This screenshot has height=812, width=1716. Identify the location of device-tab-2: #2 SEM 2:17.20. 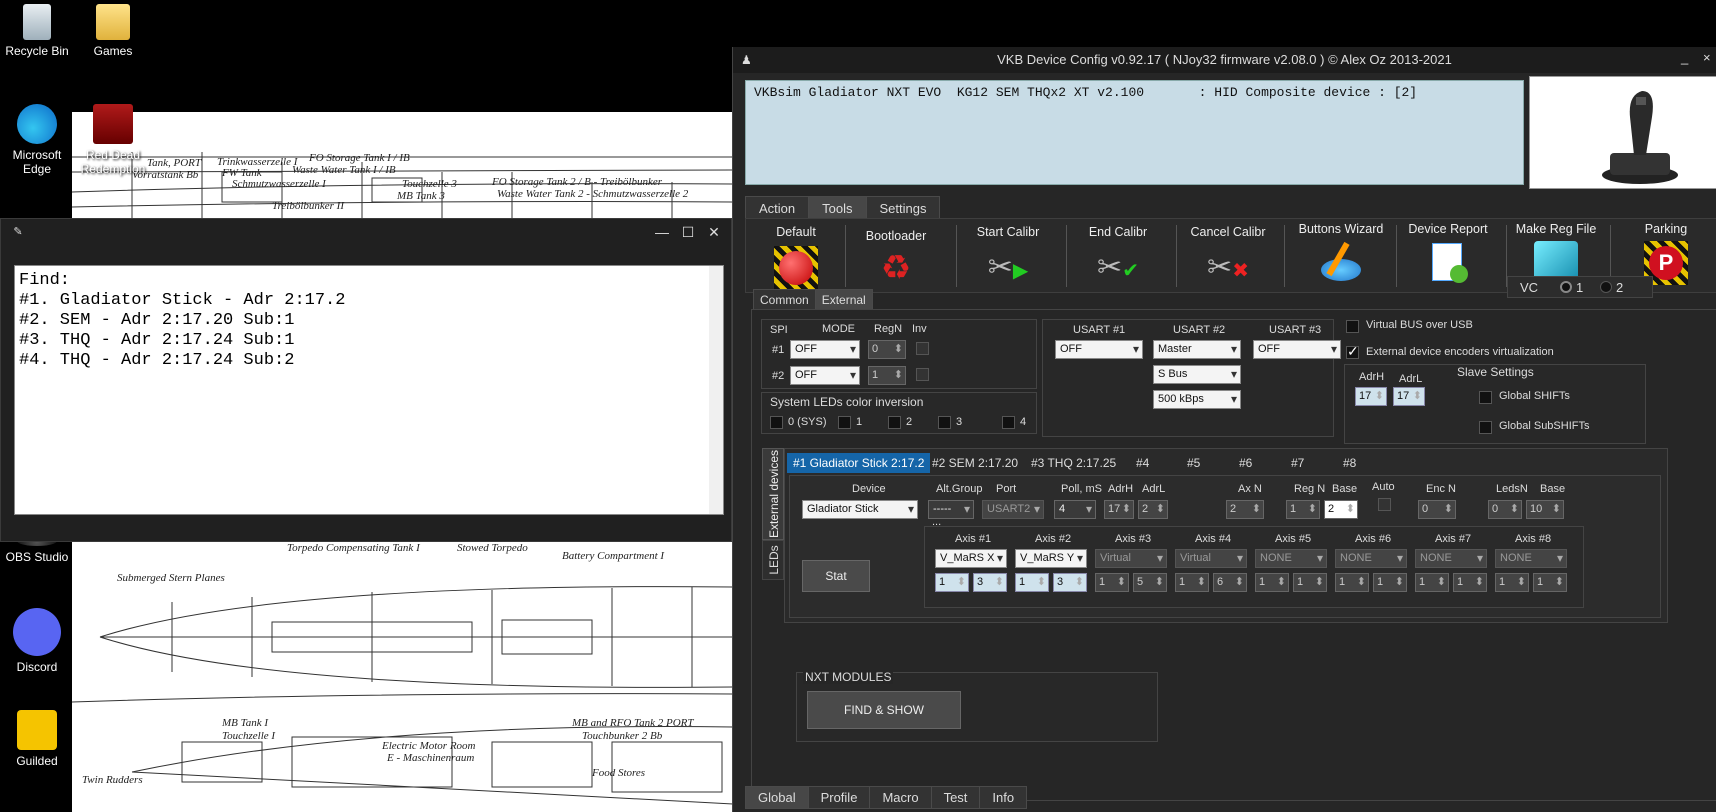
(975, 463).